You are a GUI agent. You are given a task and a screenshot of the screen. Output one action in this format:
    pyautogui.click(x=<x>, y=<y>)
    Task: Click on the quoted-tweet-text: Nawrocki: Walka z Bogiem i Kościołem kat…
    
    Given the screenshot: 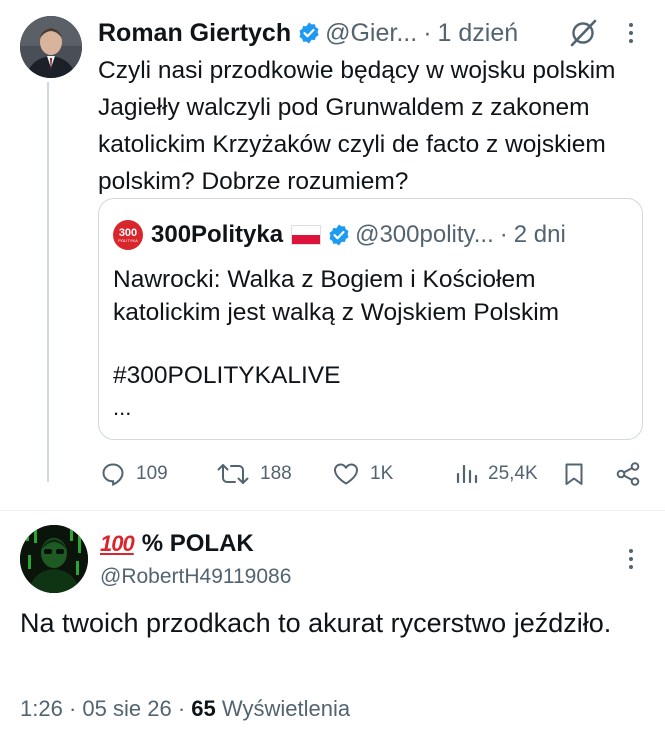 What is the action you would take?
    pyautogui.click(x=336, y=296)
    